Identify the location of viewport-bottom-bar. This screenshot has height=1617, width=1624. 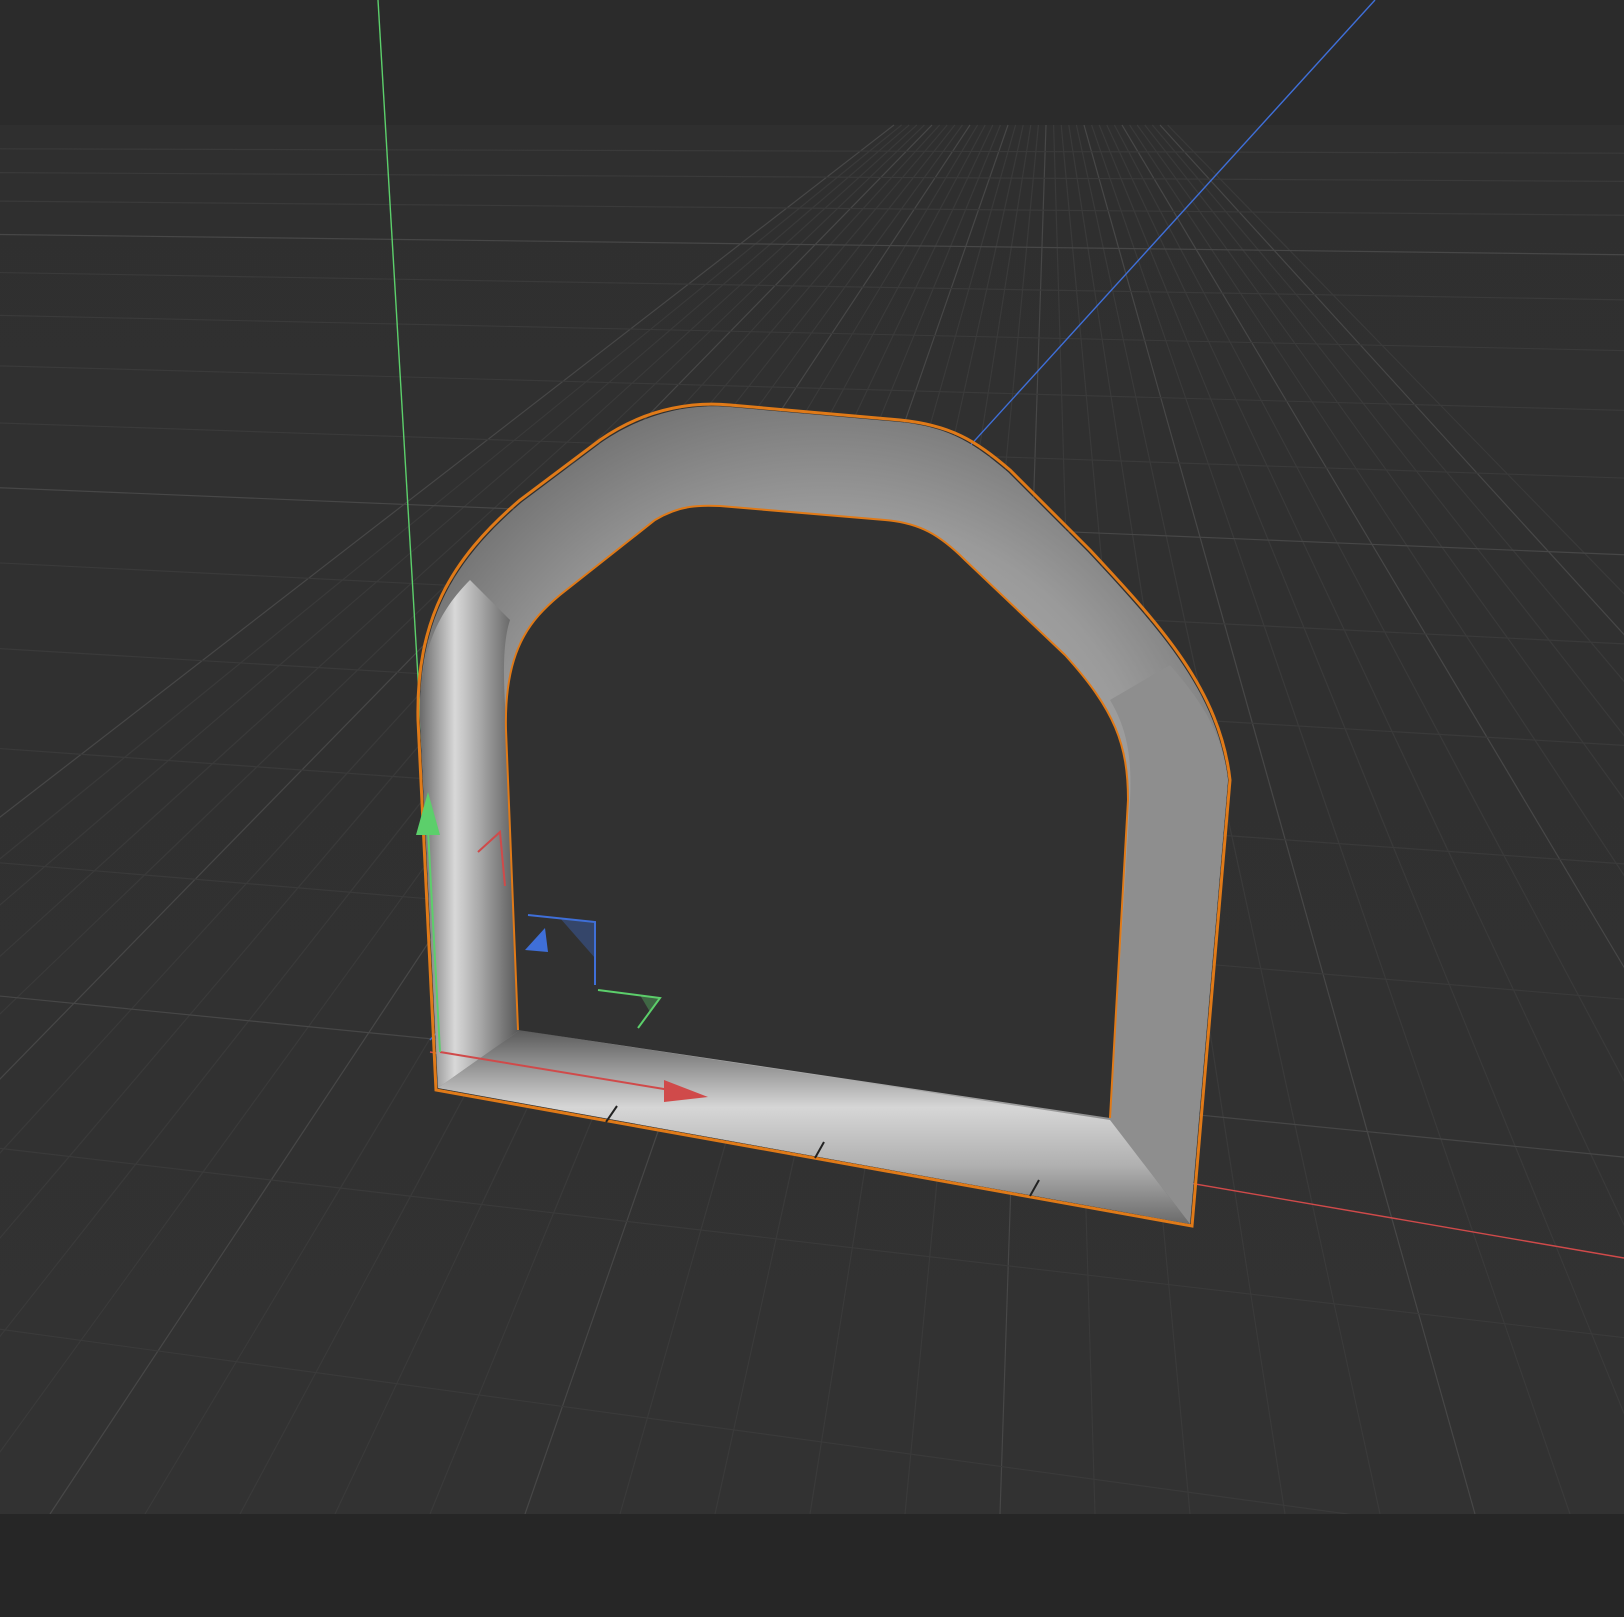
(812, 1565).